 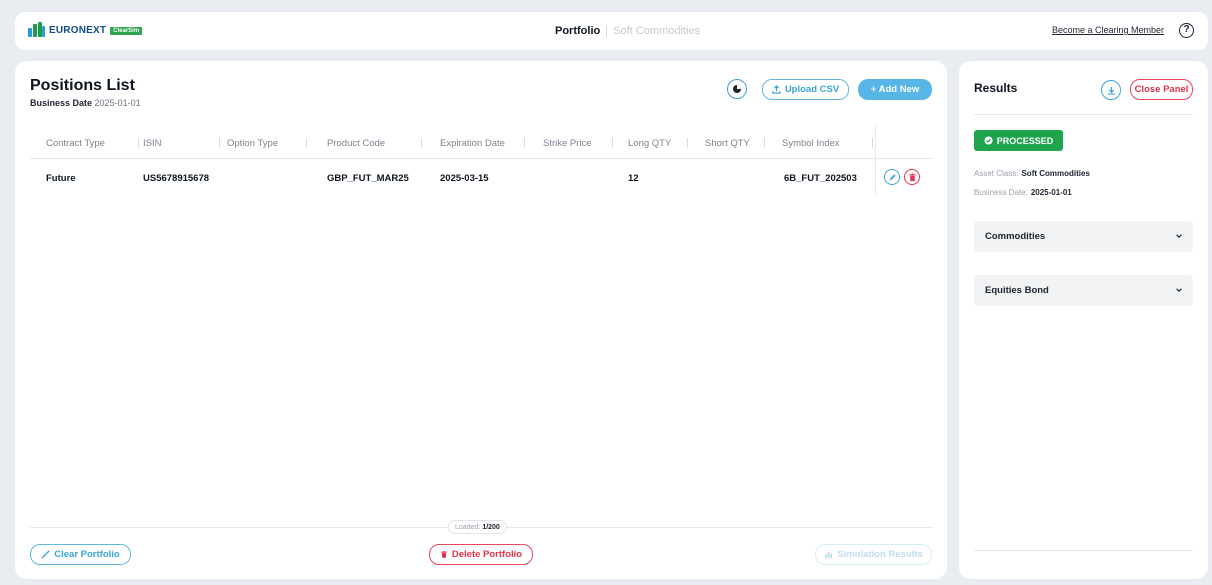 What do you see at coordinates (472, 143) in the screenshot?
I see `column-header: Expiration Date` at bounding box center [472, 143].